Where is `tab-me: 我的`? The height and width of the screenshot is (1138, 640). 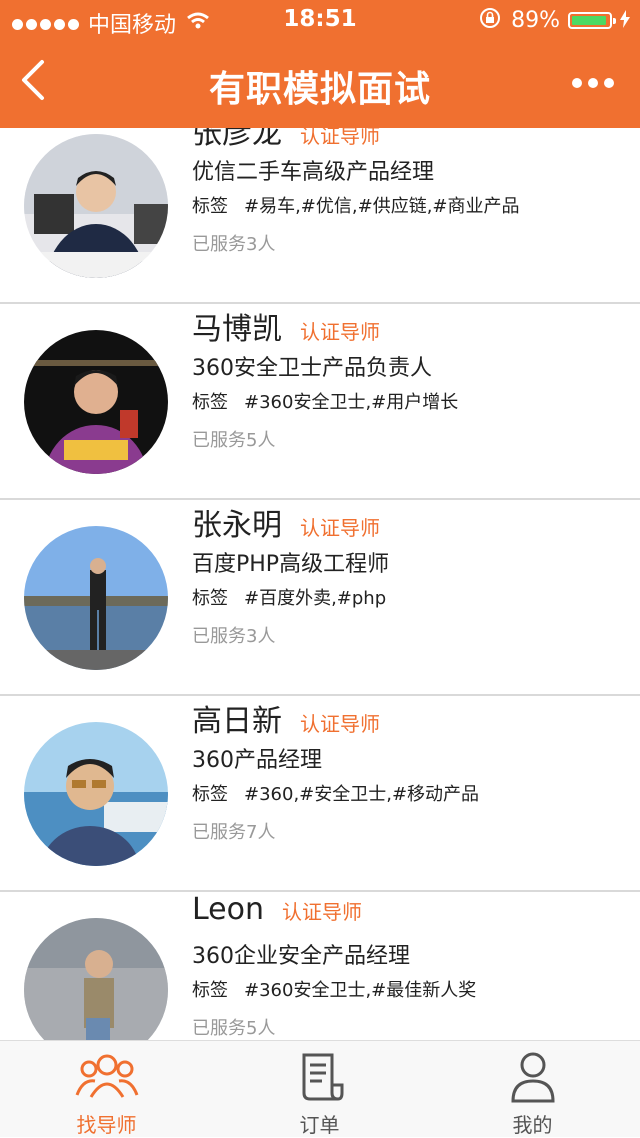 tab-me: 我的 is located at coordinates (532, 1089).